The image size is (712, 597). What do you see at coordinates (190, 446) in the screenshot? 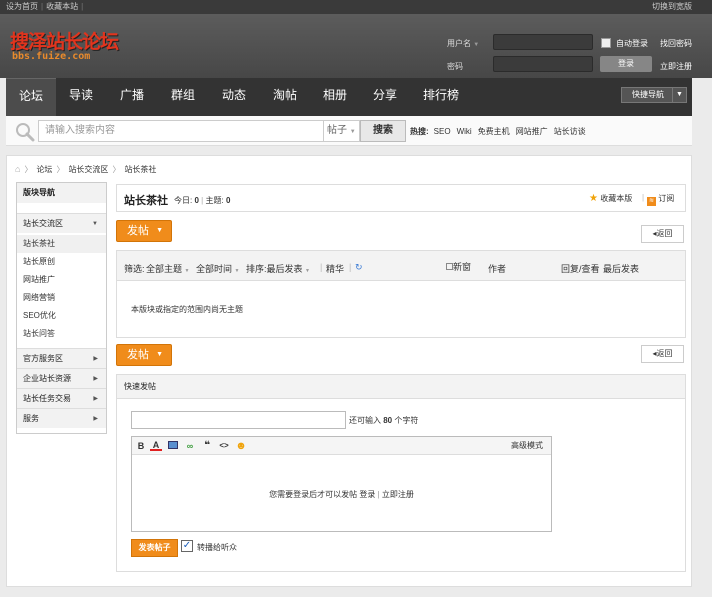
I see `link-icon: ∞` at bounding box center [190, 446].